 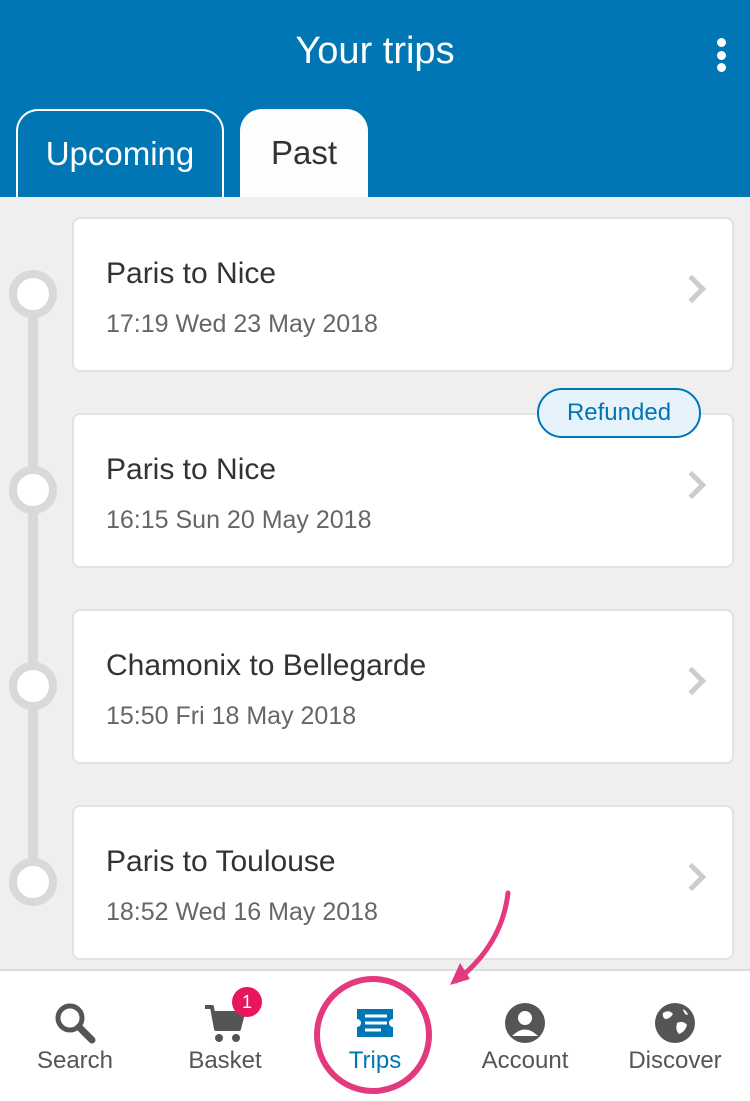 I want to click on globe-icon, so click(x=675, y=1023).